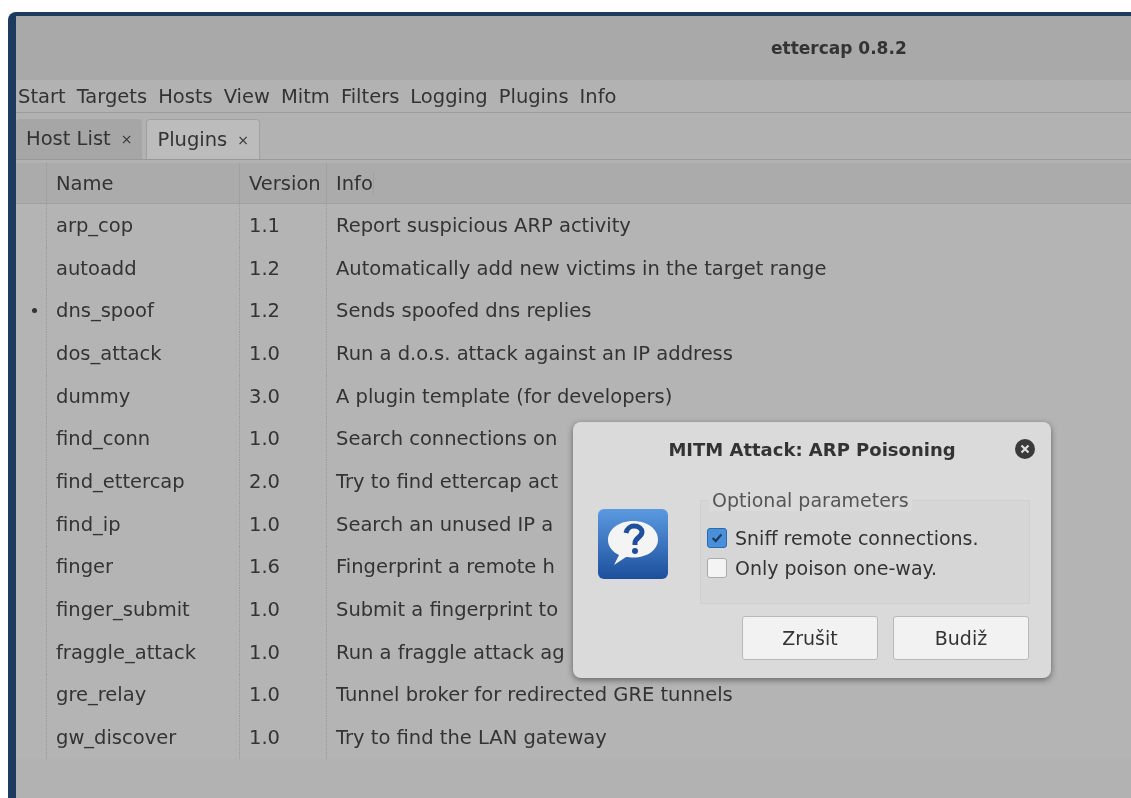 This screenshot has width=1131, height=798. Describe the element at coordinates (450, 652) in the screenshot. I see `table-cell-text: Run a fraggle attack ag` at that location.